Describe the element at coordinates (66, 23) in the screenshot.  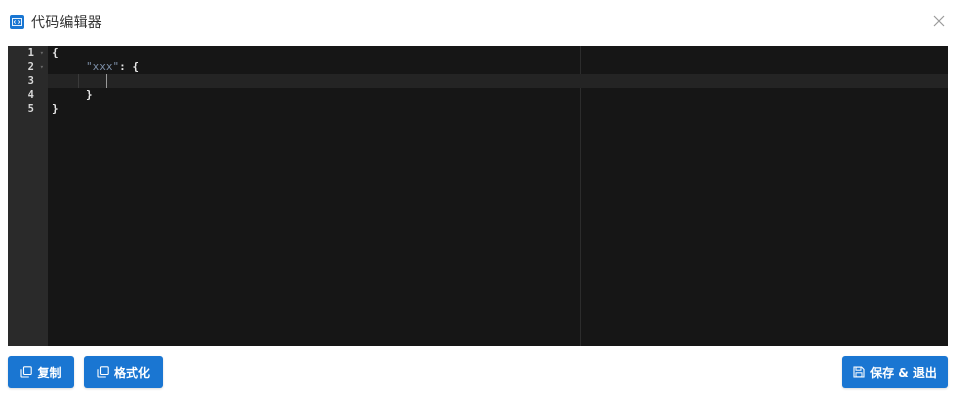
I see `dialog-title: 代码编辑器` at that location.